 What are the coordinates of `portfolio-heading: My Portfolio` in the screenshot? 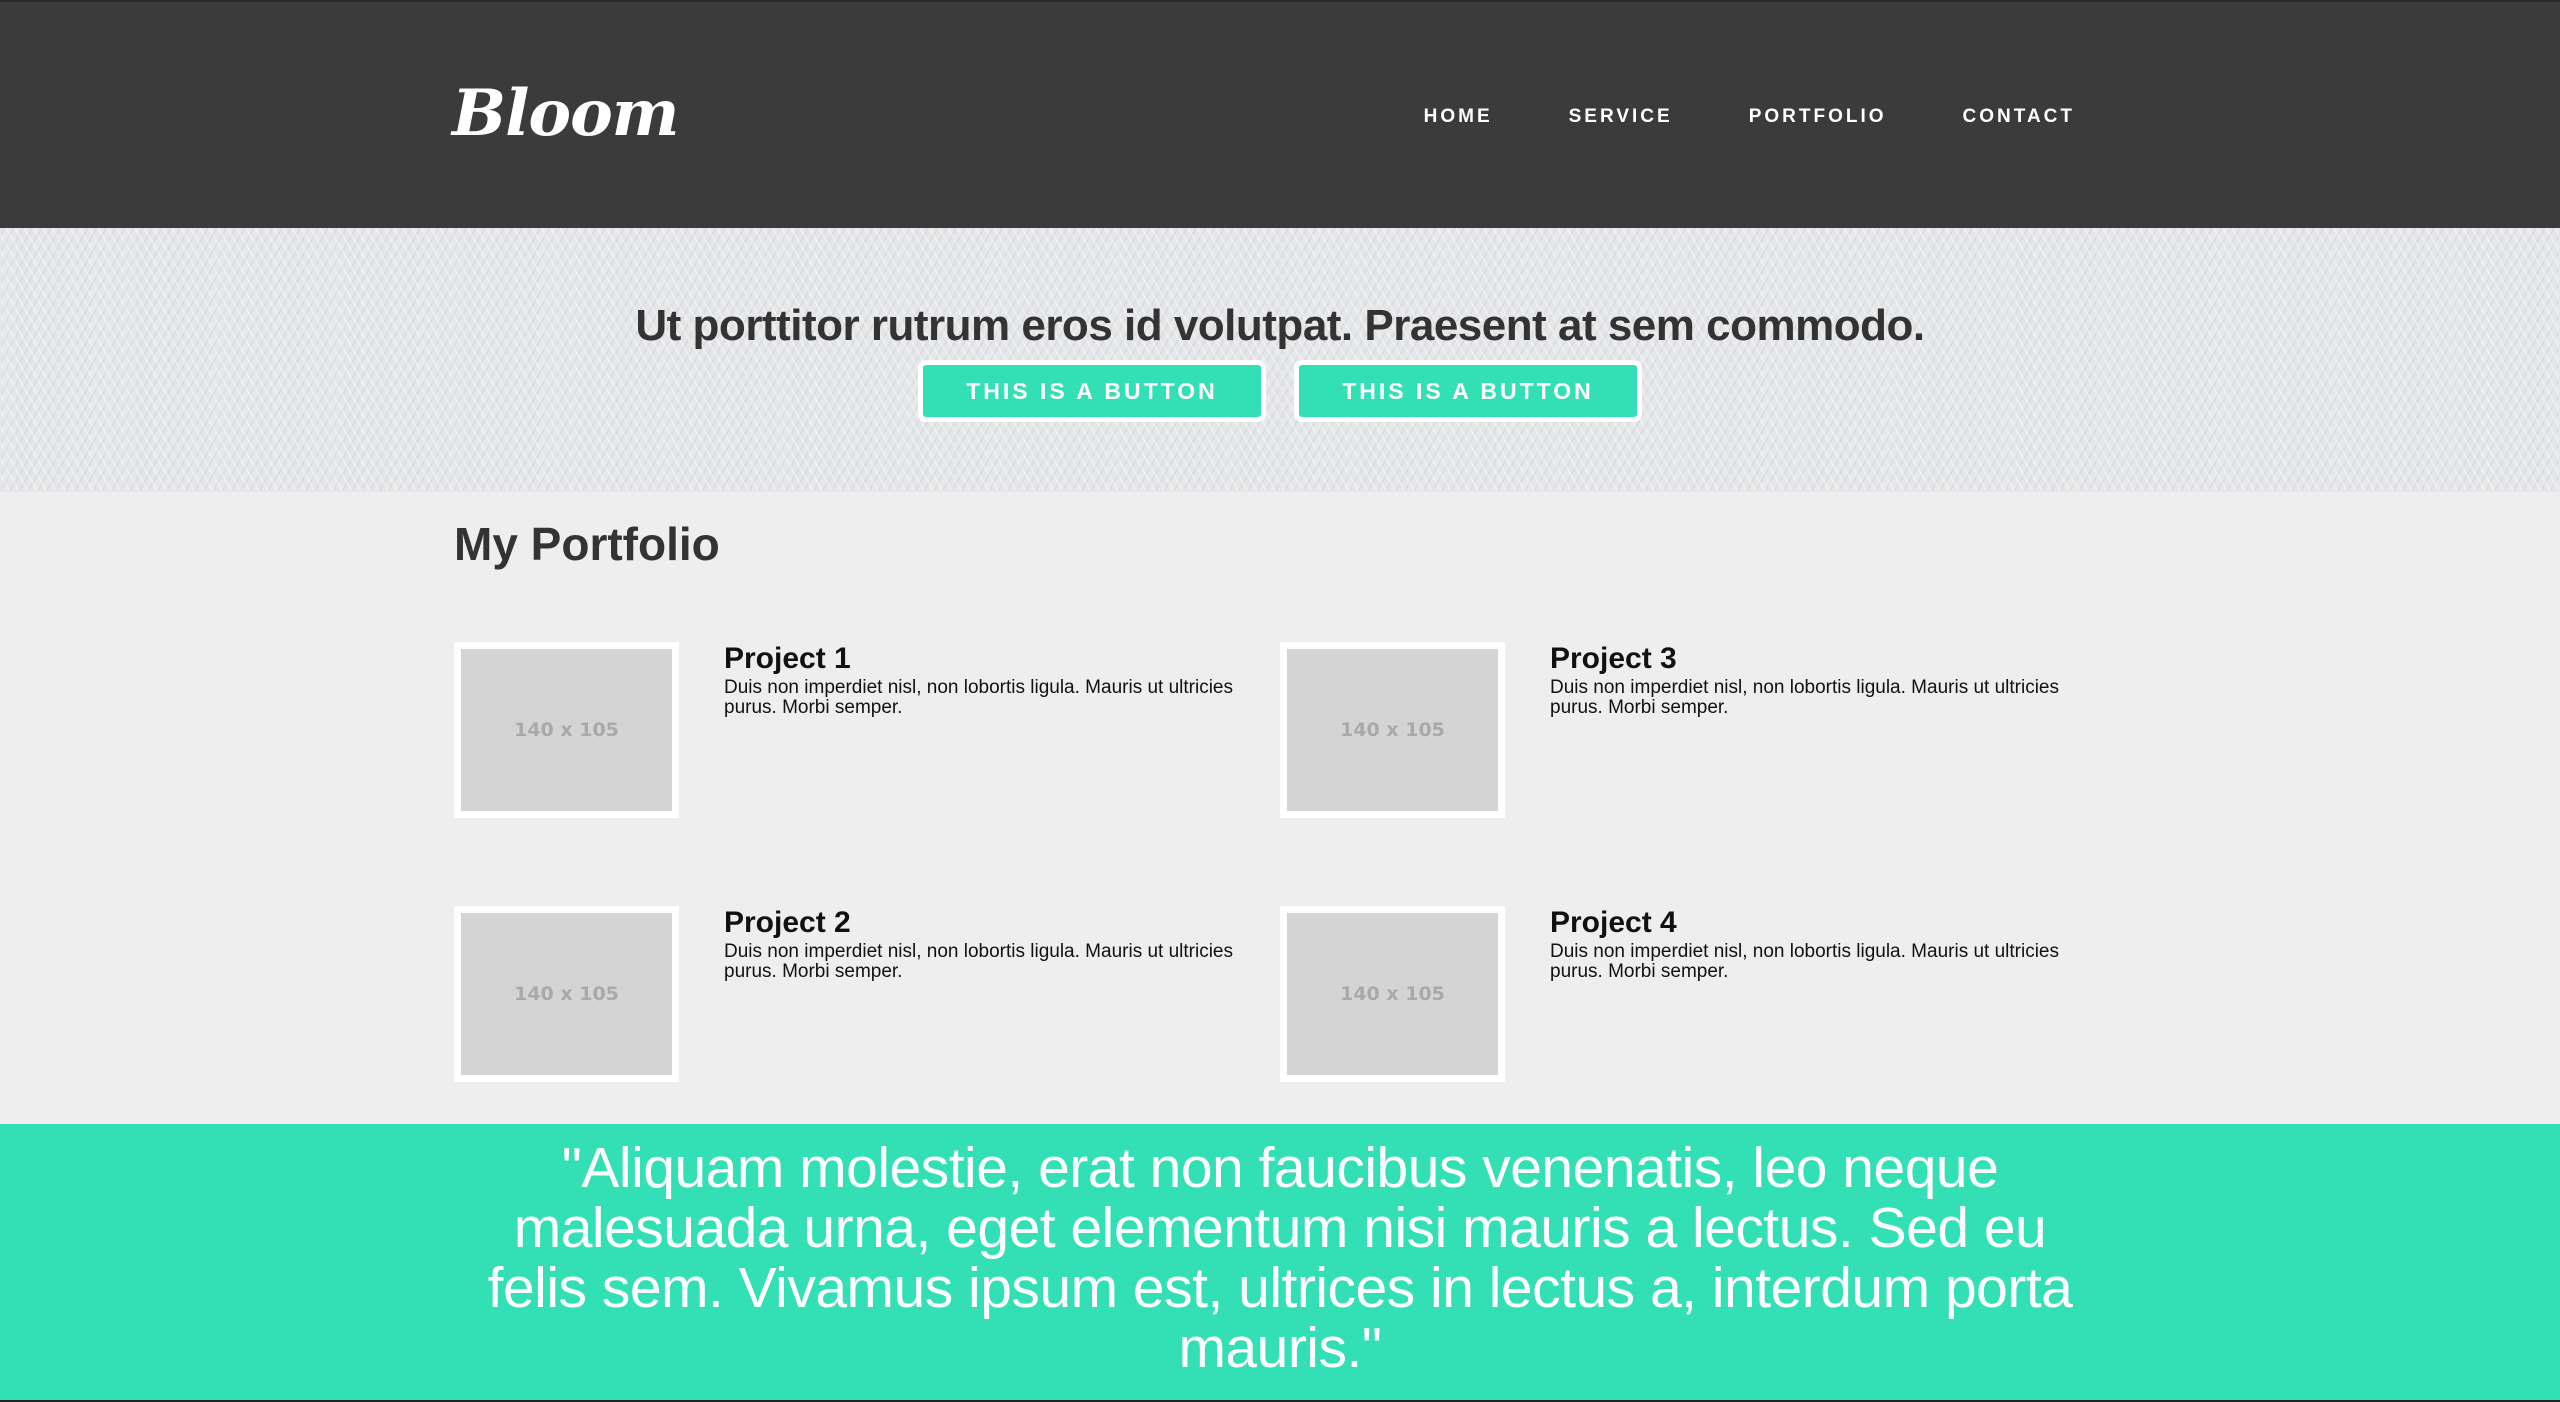 It's located at (587, 544).